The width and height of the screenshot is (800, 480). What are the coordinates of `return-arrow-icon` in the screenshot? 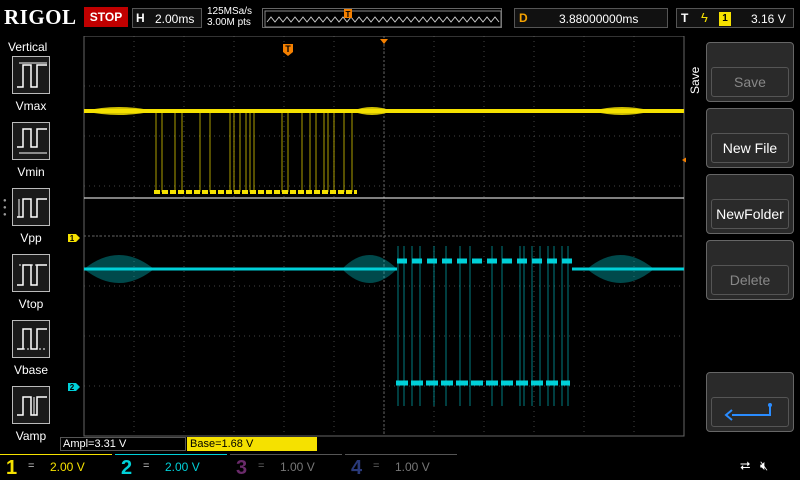 It's located at (748, 412).